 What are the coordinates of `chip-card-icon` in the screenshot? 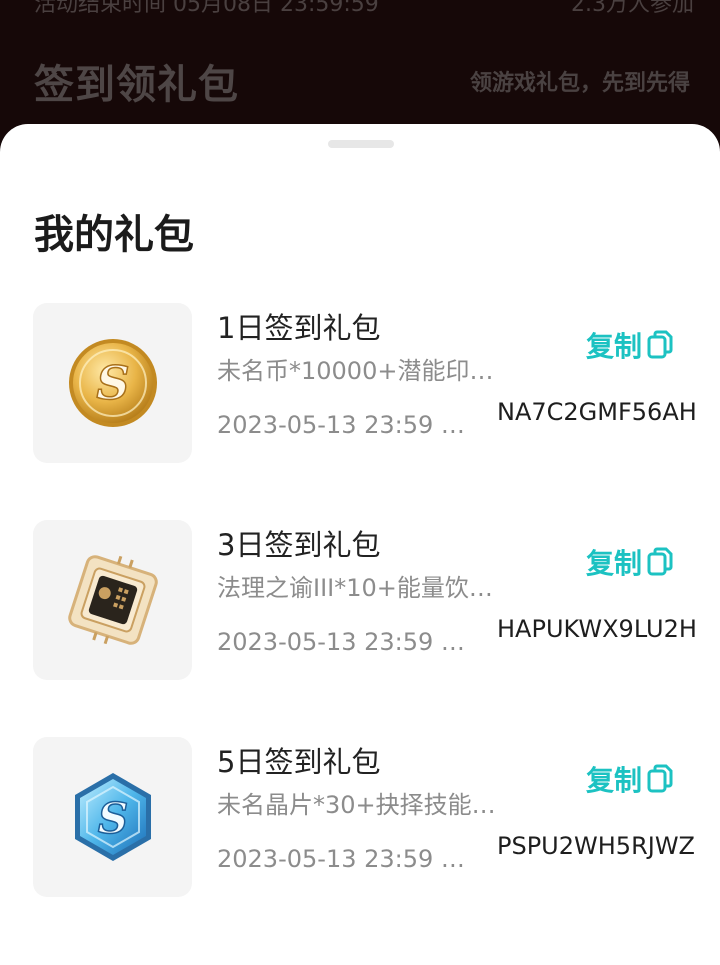 It's located at (112, 600).